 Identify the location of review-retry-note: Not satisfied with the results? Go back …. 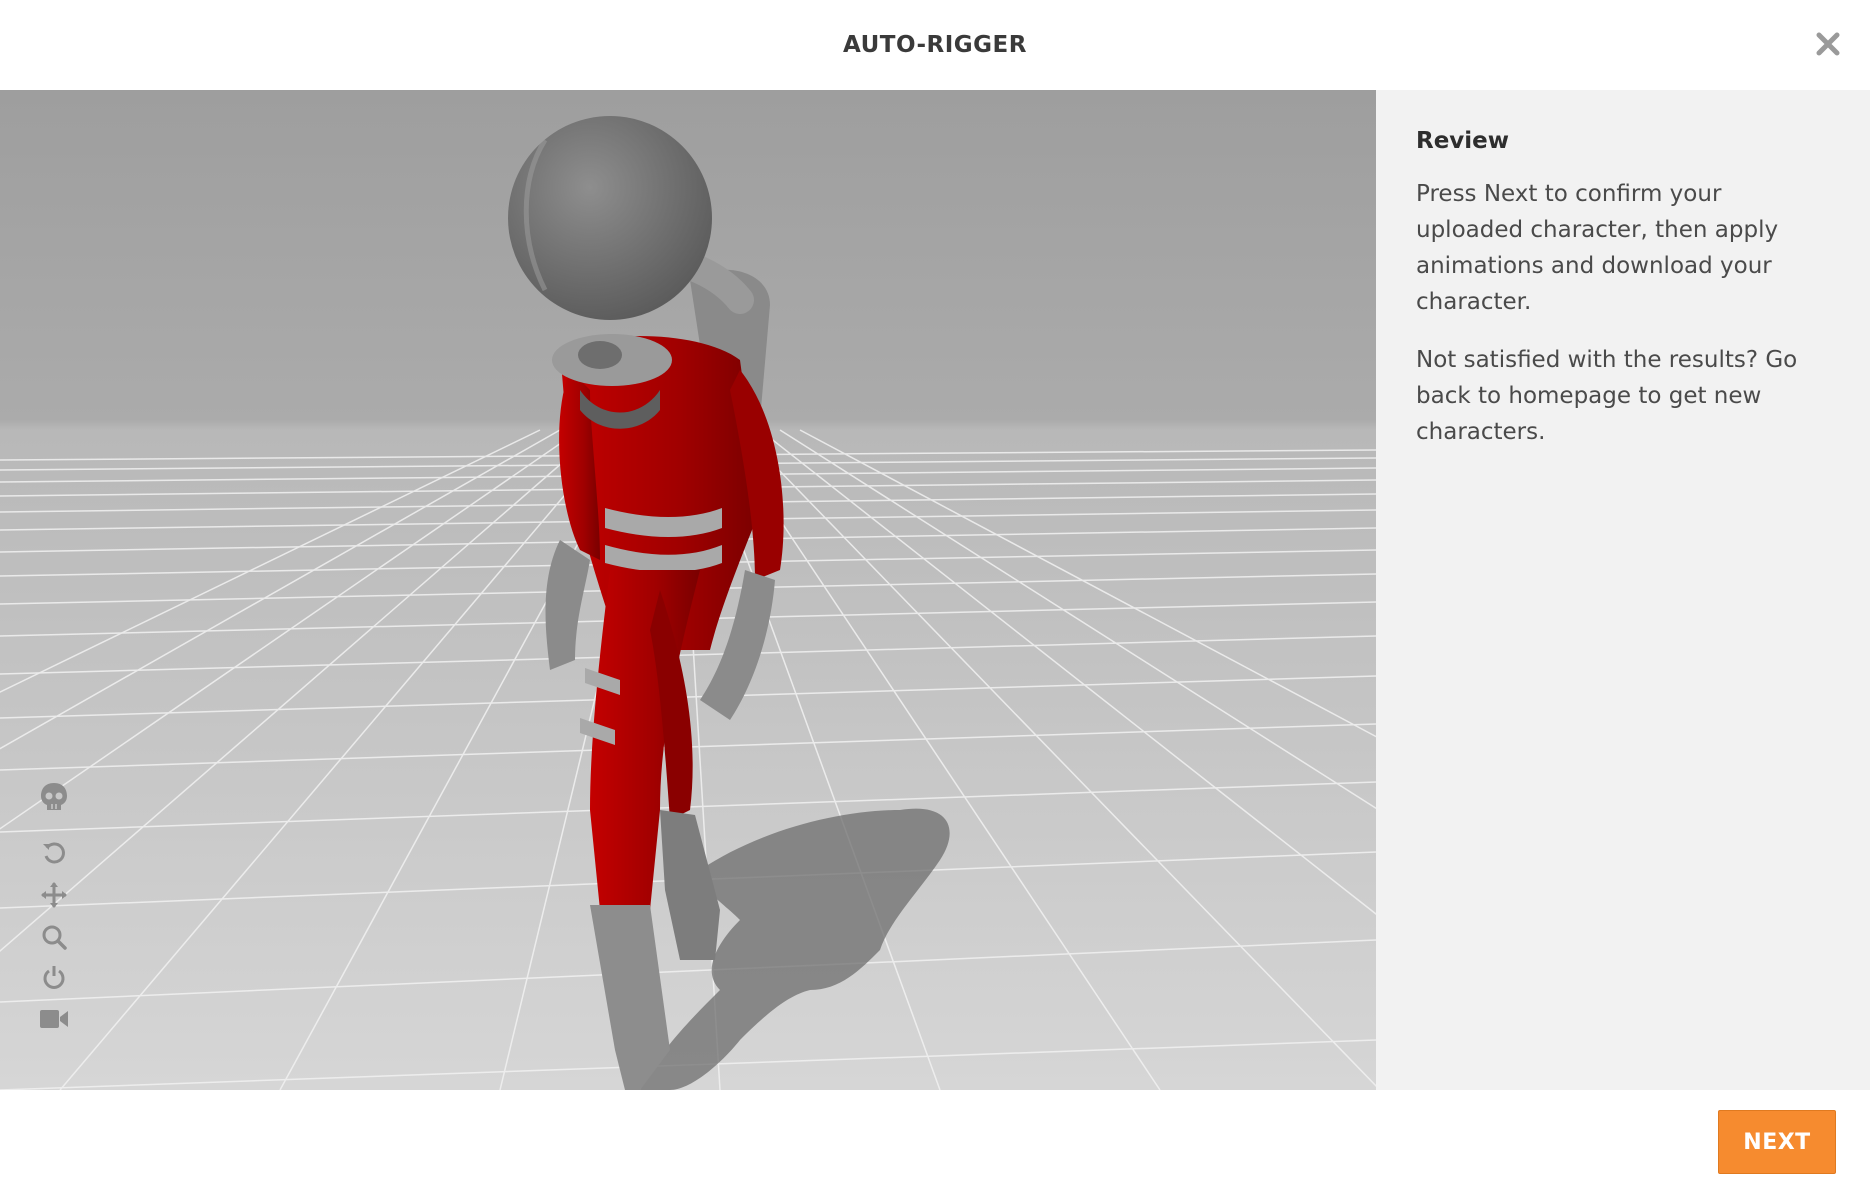
(1607, 396).